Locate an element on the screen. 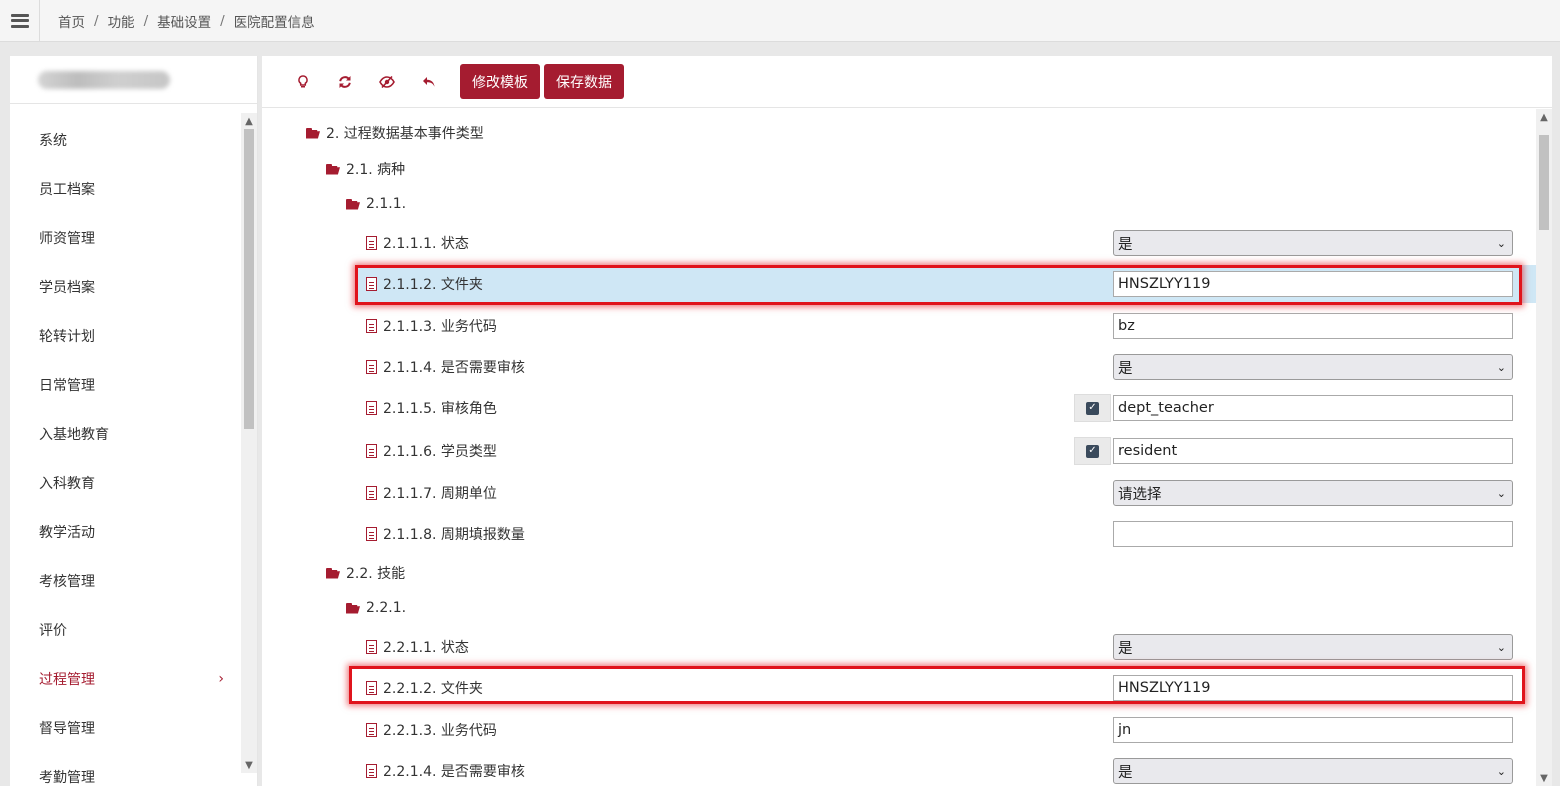 The width and height of the screenshot is (1560, 786). undo-icon is located at coordinates (429, 82).